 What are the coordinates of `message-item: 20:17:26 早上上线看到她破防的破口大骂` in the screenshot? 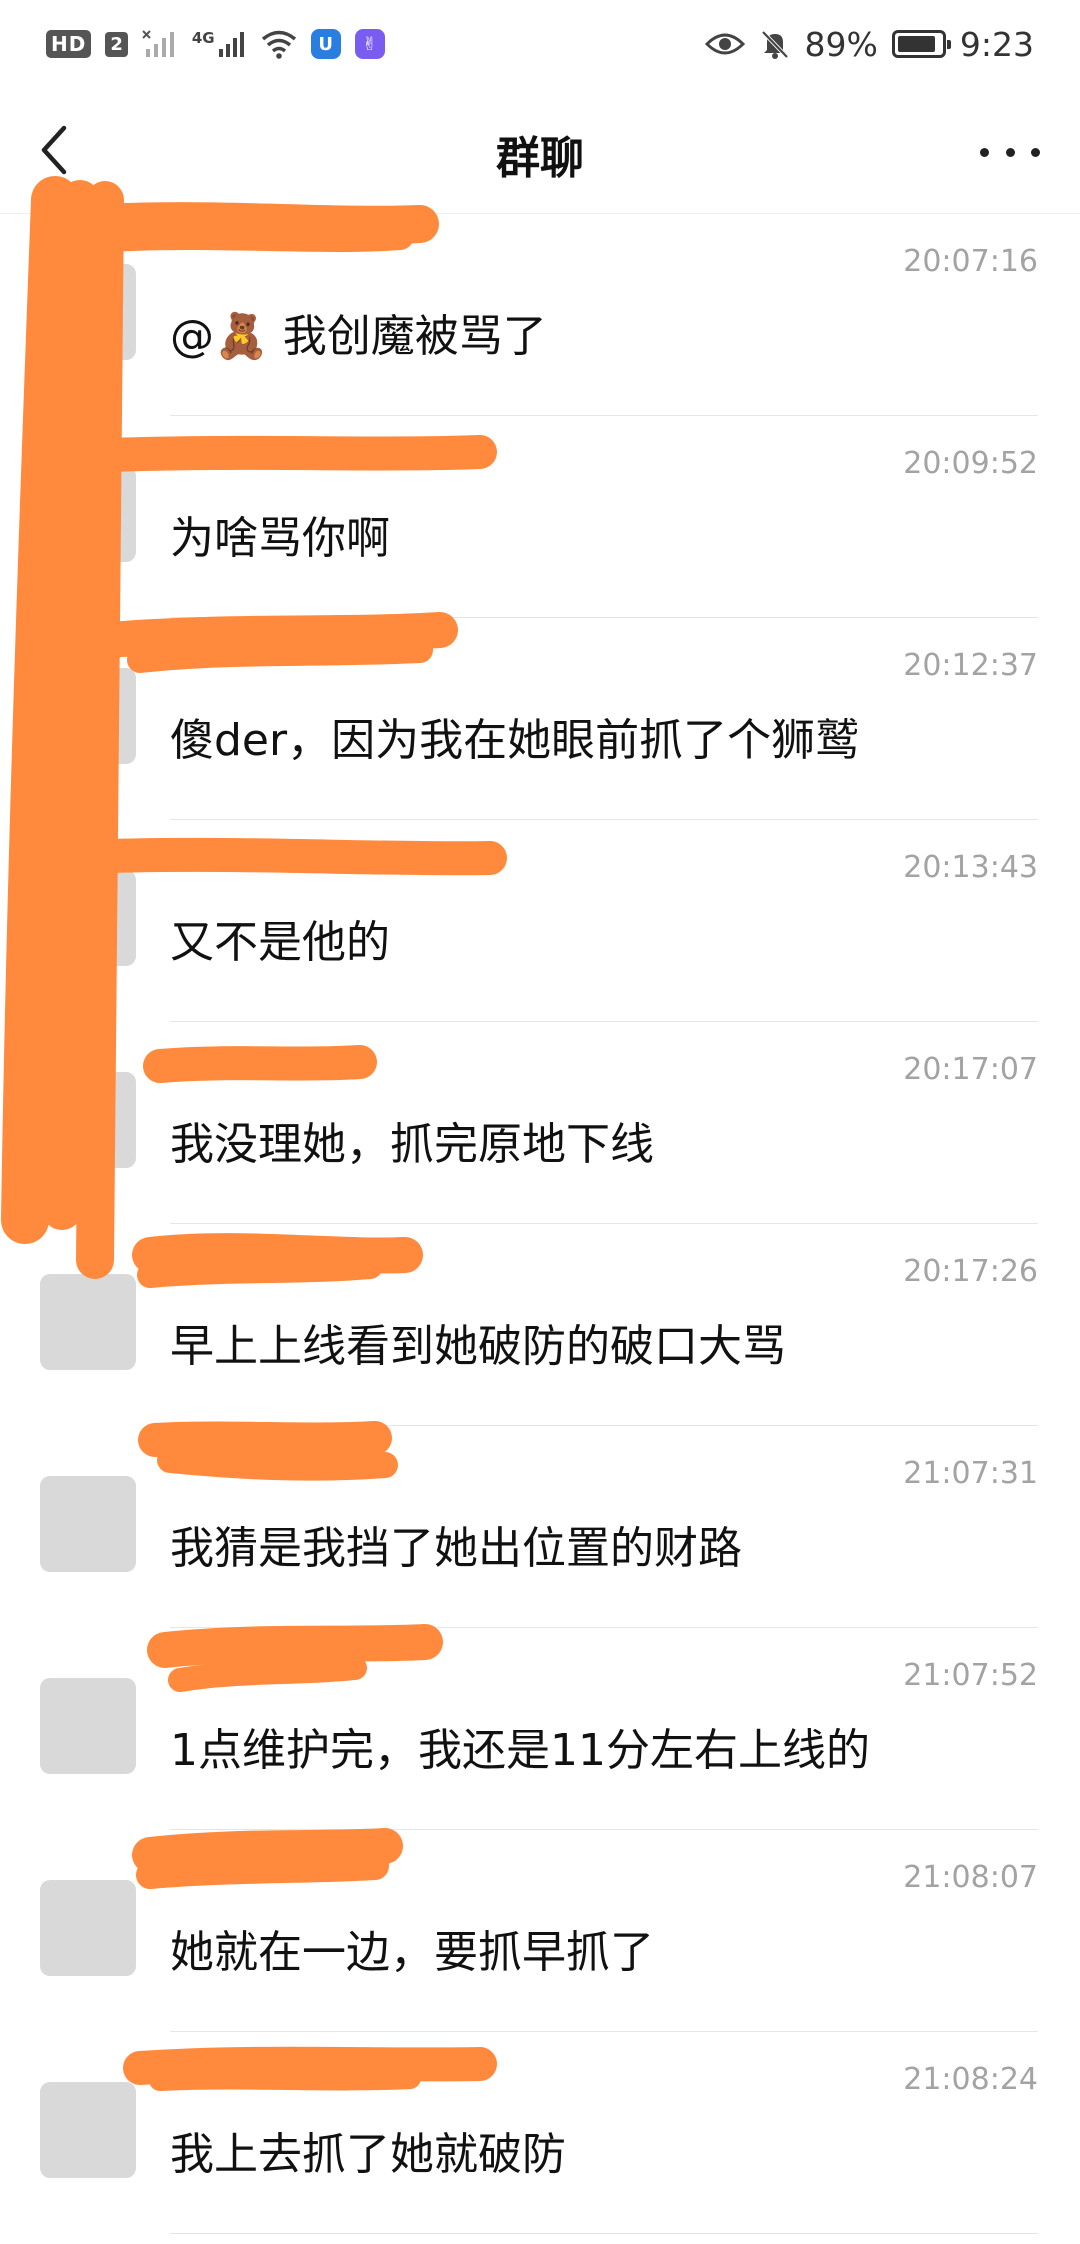 It's located at (540, 1325).